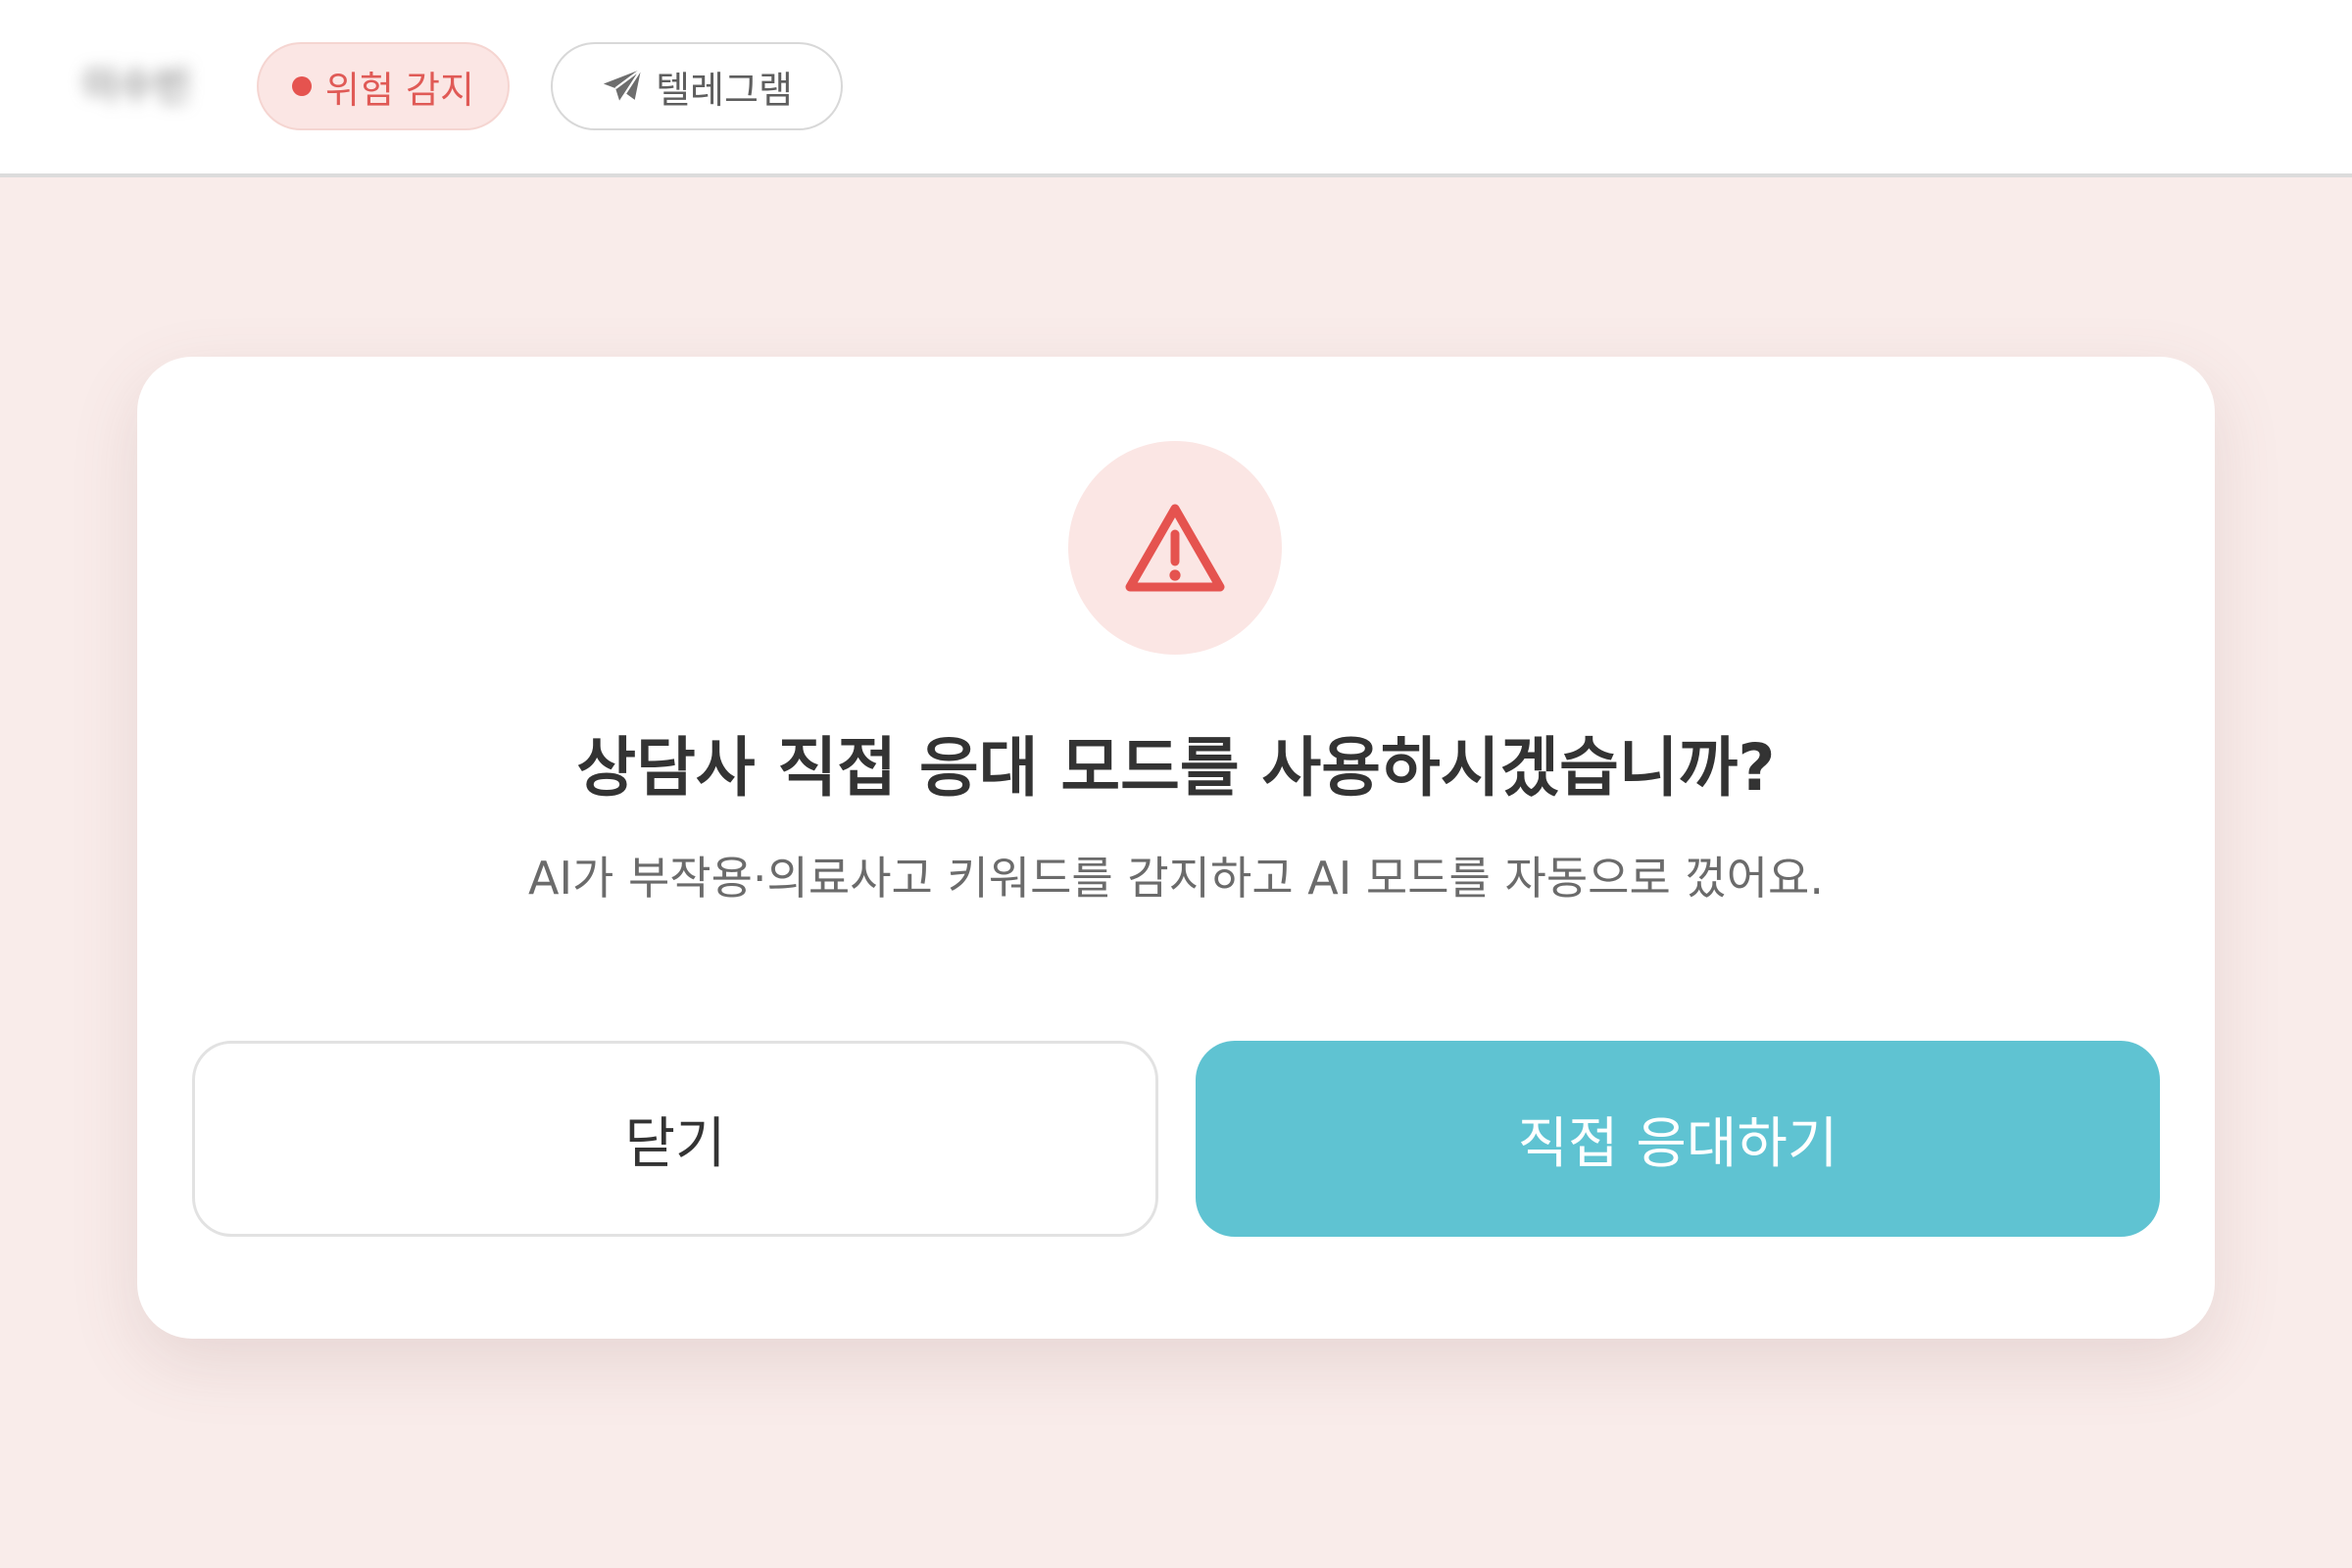  I want to click on dialog-title: 상담사 직접 응대 모드를 사용하시겠습니까?, so click(1176, 768).